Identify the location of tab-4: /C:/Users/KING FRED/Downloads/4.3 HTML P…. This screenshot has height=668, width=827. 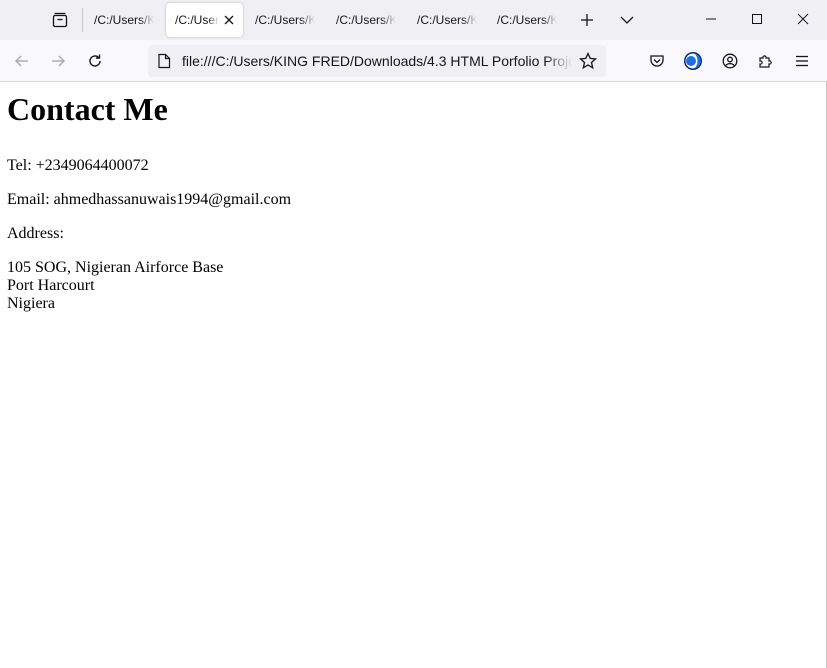
(365, 20).